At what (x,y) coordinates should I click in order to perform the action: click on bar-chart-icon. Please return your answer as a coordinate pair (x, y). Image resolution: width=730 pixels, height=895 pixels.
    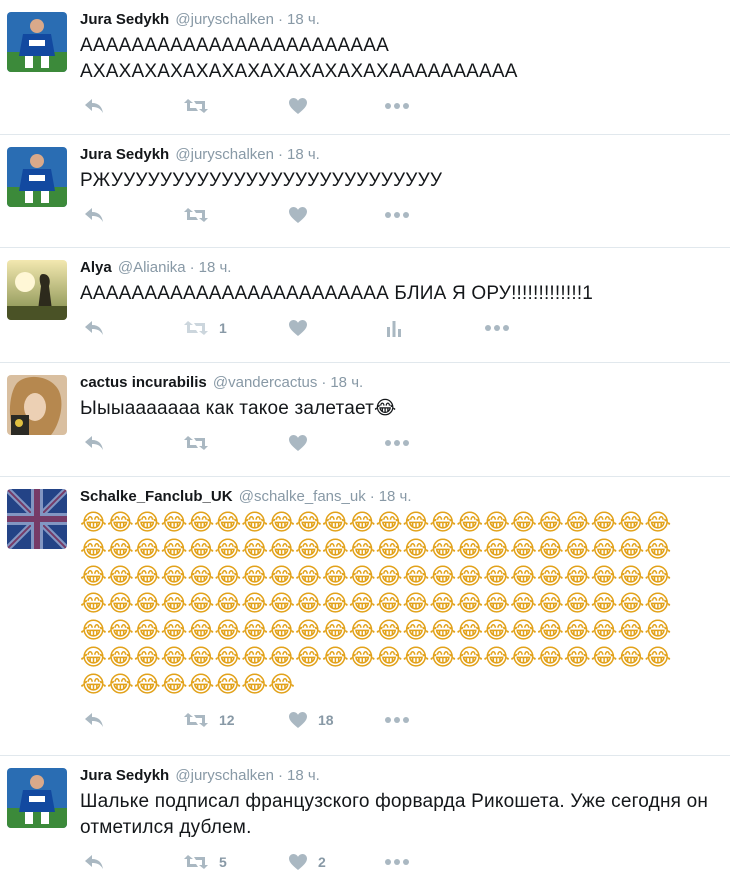
    Looking at the image, I should click on (394, 329).